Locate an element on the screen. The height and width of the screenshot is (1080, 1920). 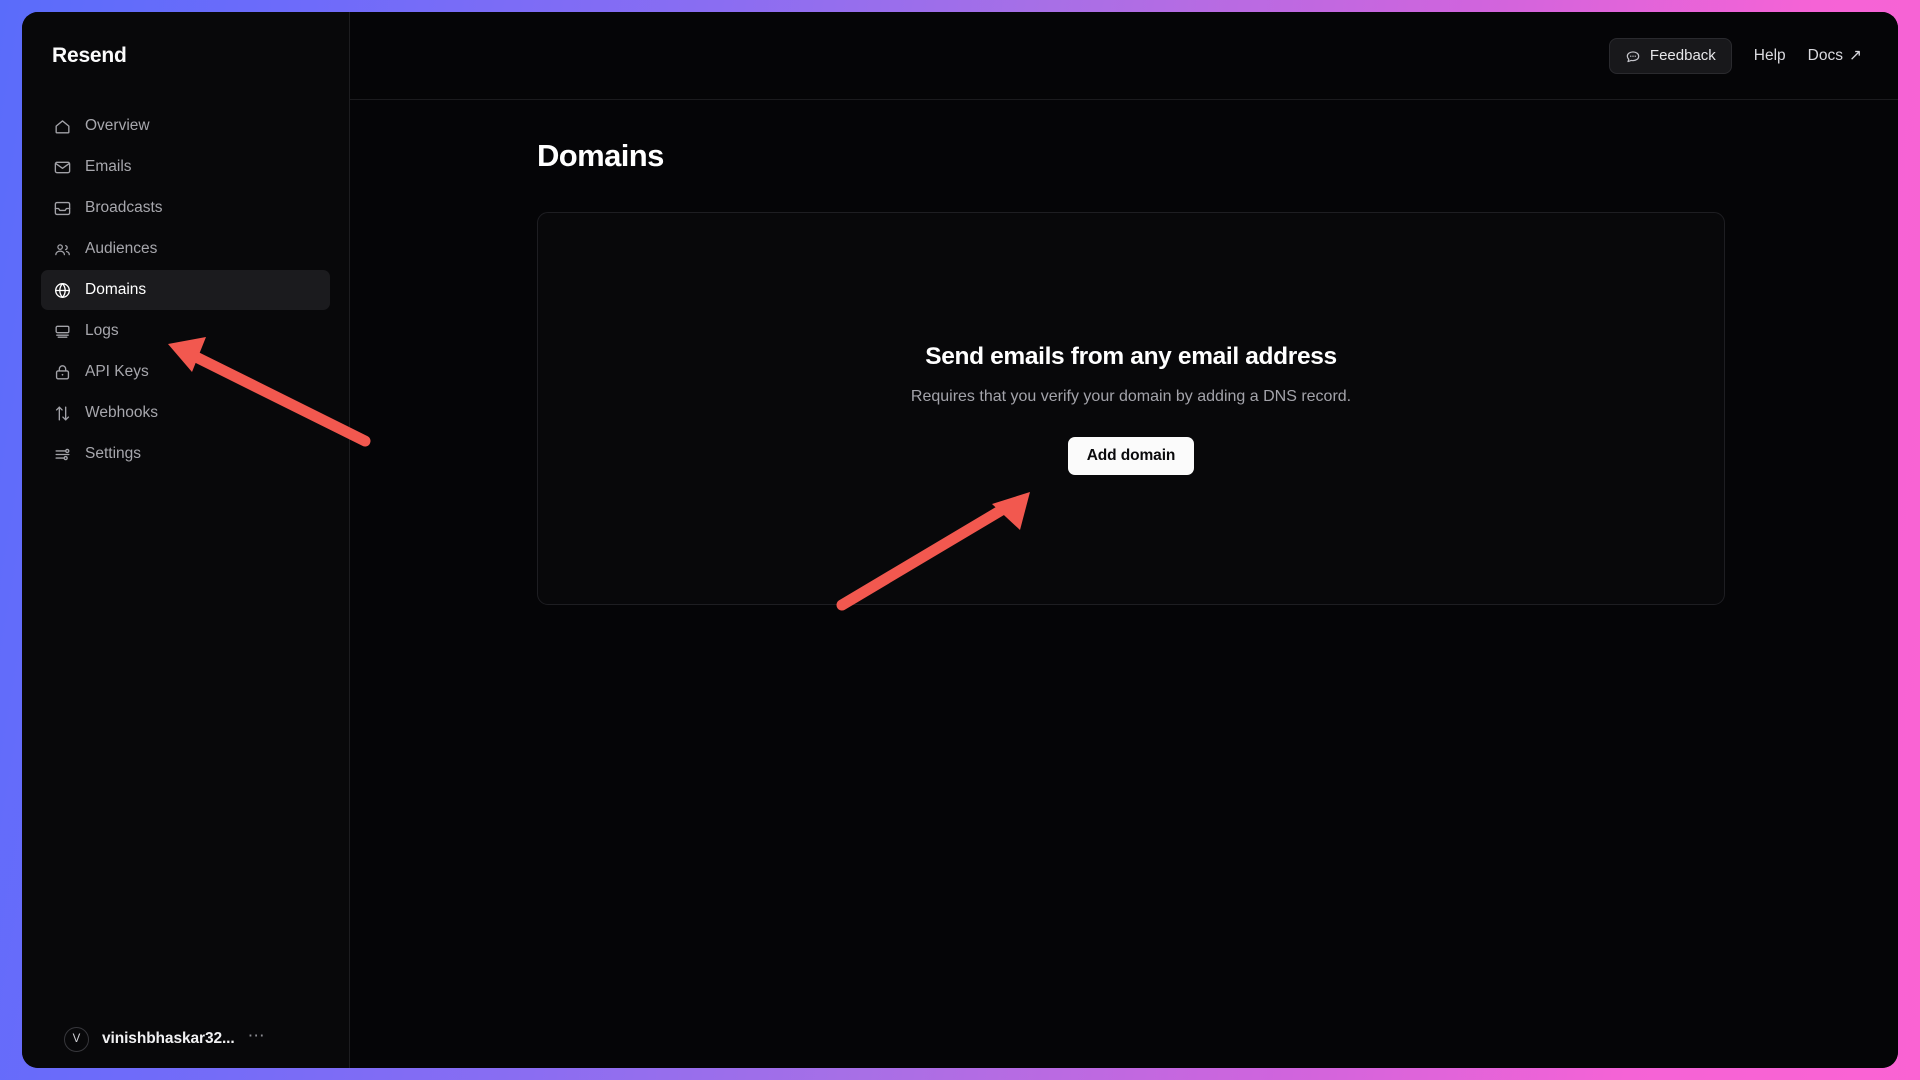
sidebar-item-api-keys: API Keys is located at coordinates (185, 372).